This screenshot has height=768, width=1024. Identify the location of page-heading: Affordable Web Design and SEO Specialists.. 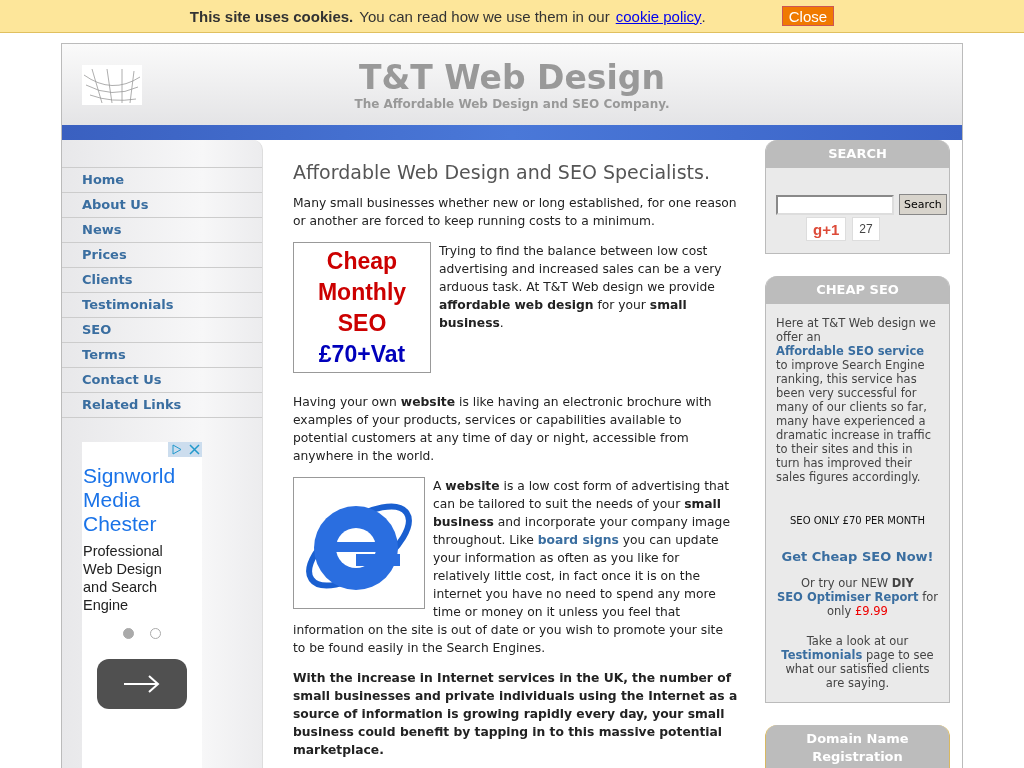
(502, 172).